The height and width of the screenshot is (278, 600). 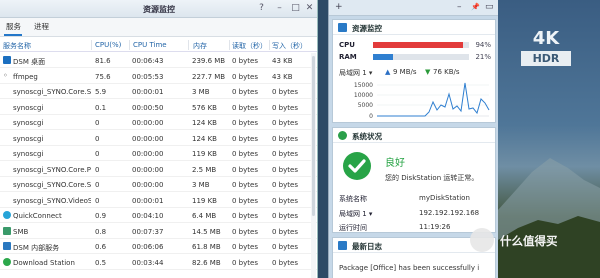 I want to click on table-header: 服务名称 CPU(%) CPU Time 内存 读取（秒） 写入（秒）, so click(x=158, y=45).